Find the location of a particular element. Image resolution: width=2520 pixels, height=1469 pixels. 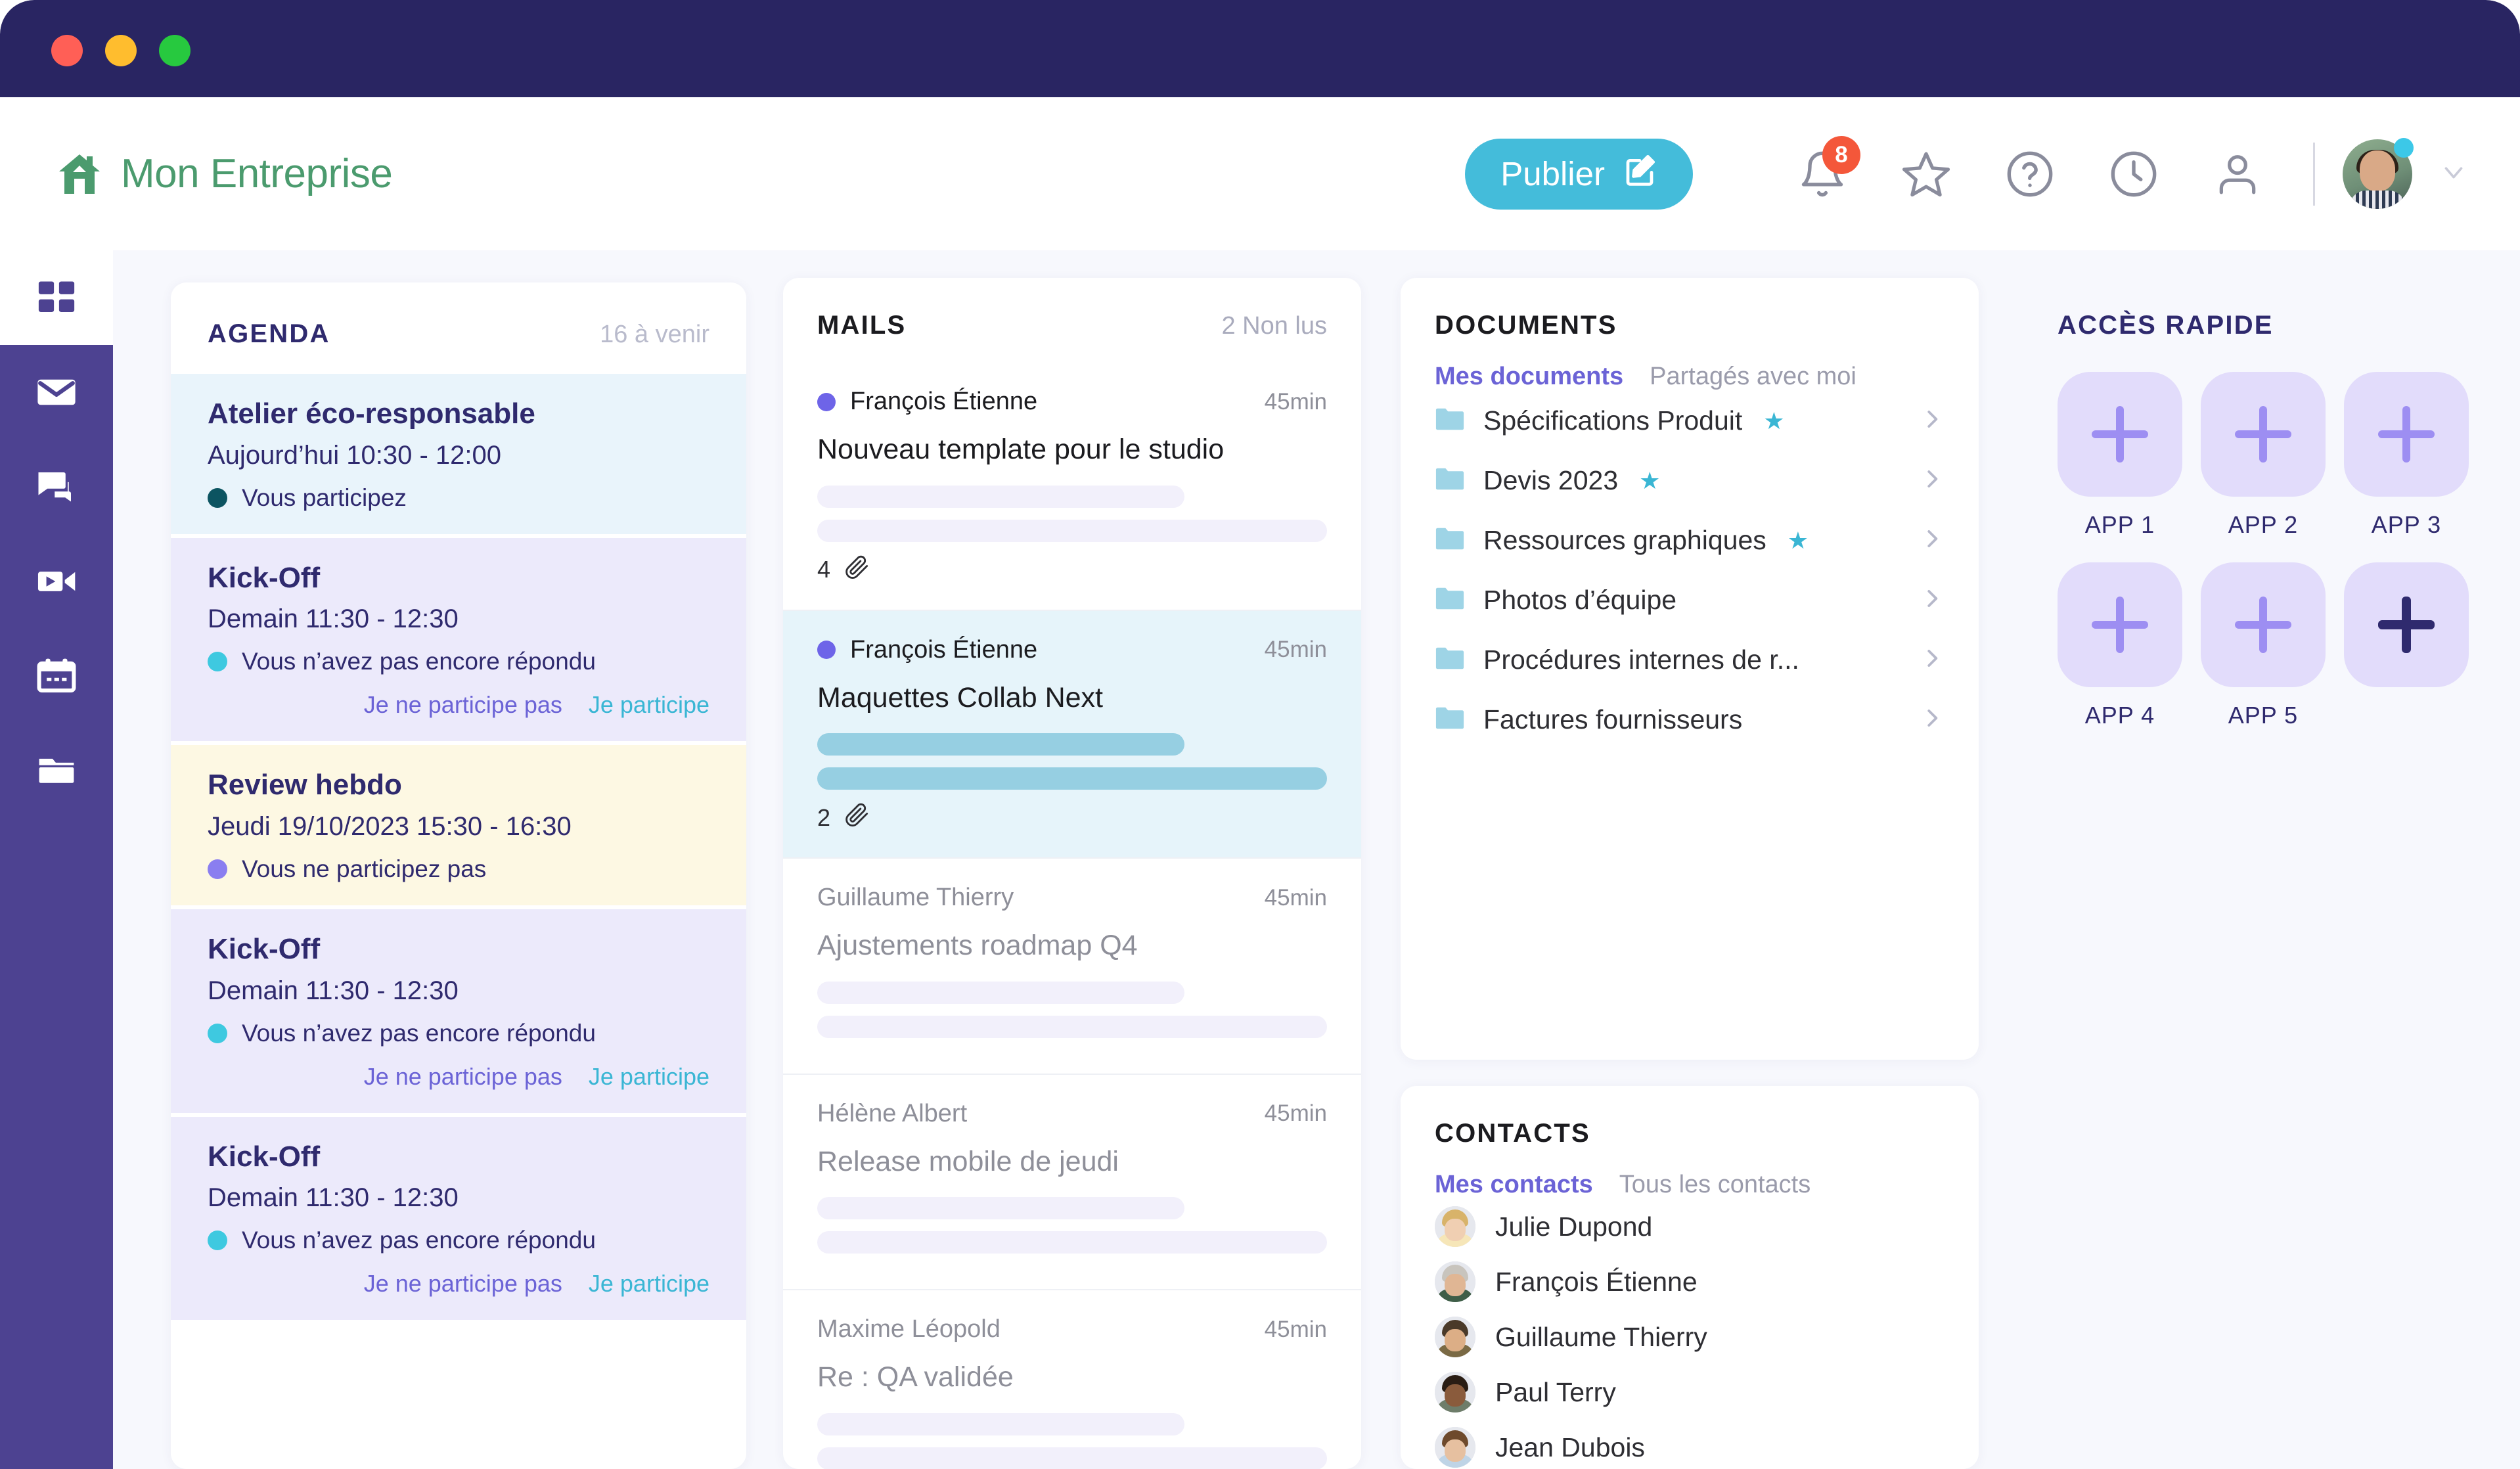

mail-list-item: Maxime Léopold 45min Re : QA validée is located at coordinates (1072, 1379).